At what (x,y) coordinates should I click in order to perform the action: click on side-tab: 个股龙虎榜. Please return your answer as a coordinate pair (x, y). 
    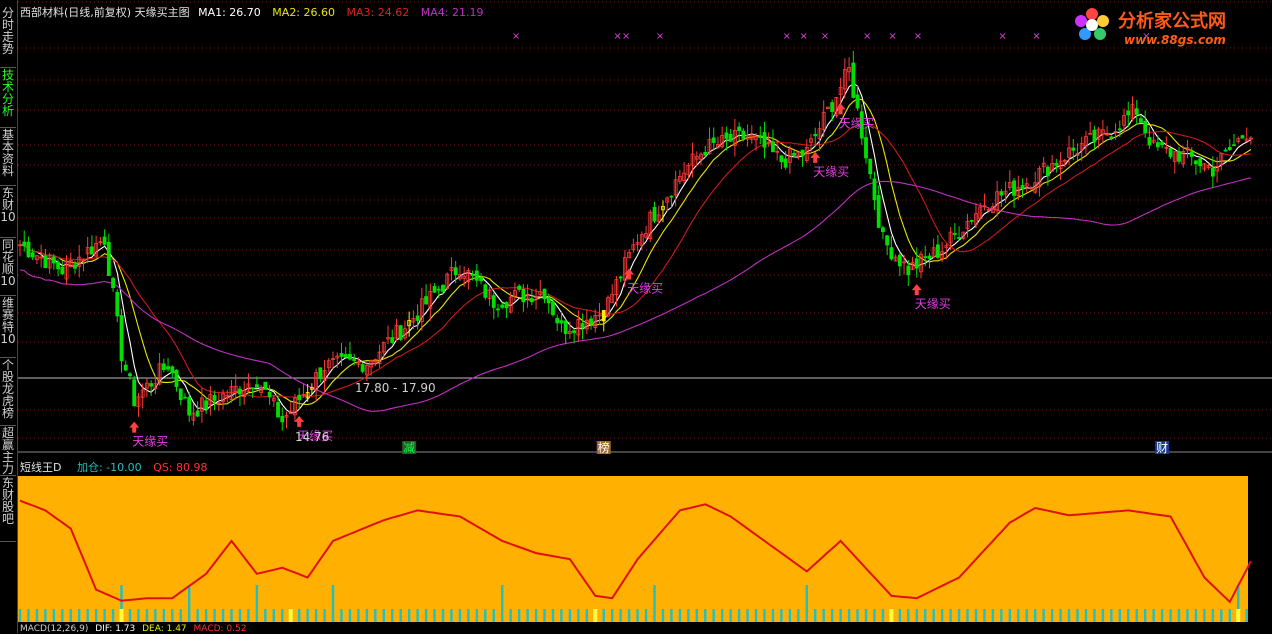
    Looking at the image, I should click on (8, 392).